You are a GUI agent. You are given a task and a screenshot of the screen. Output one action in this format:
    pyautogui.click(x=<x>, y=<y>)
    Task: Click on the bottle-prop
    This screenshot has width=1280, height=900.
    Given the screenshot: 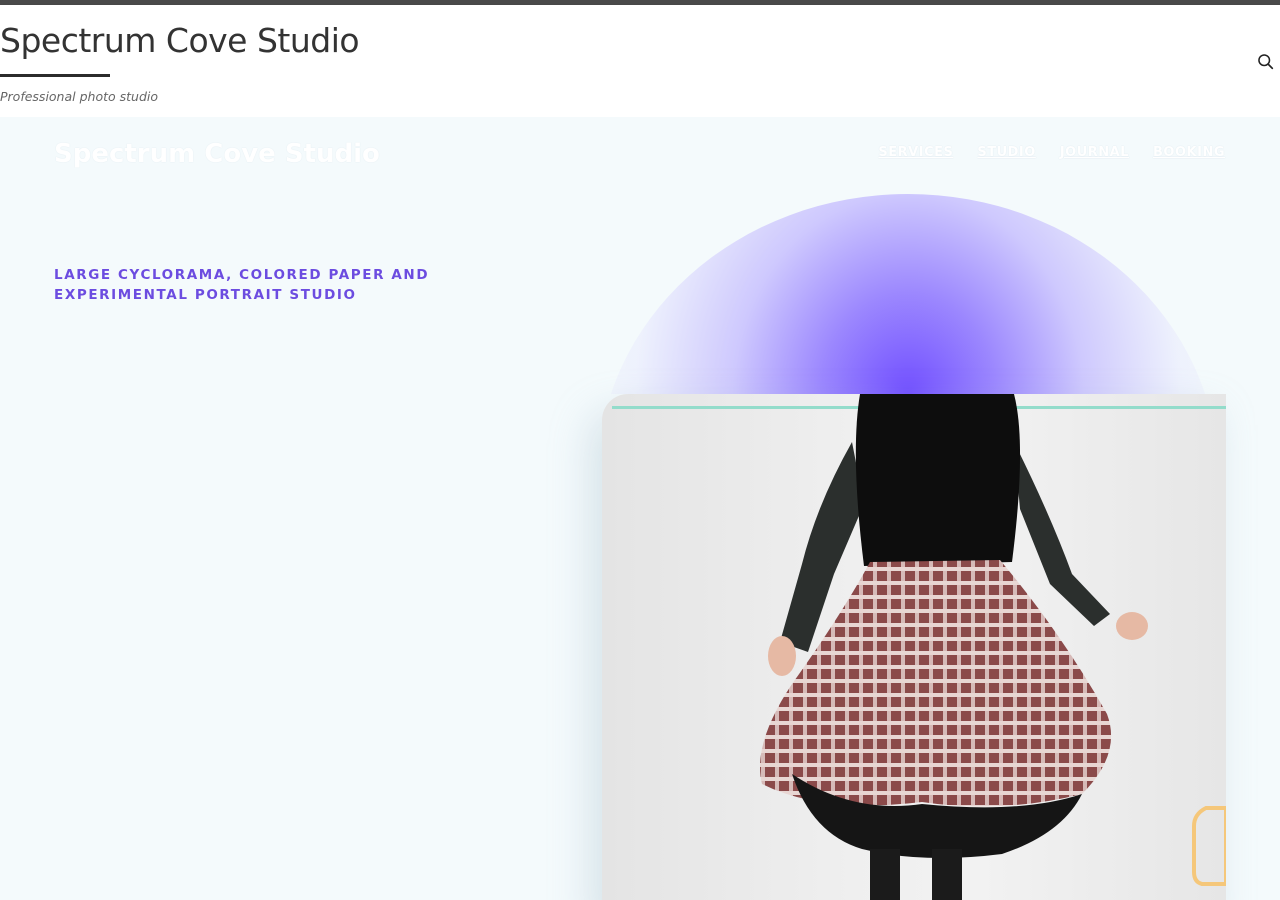 What is the action you would take?
    pyautogui.click(x=1209, y=846)
    